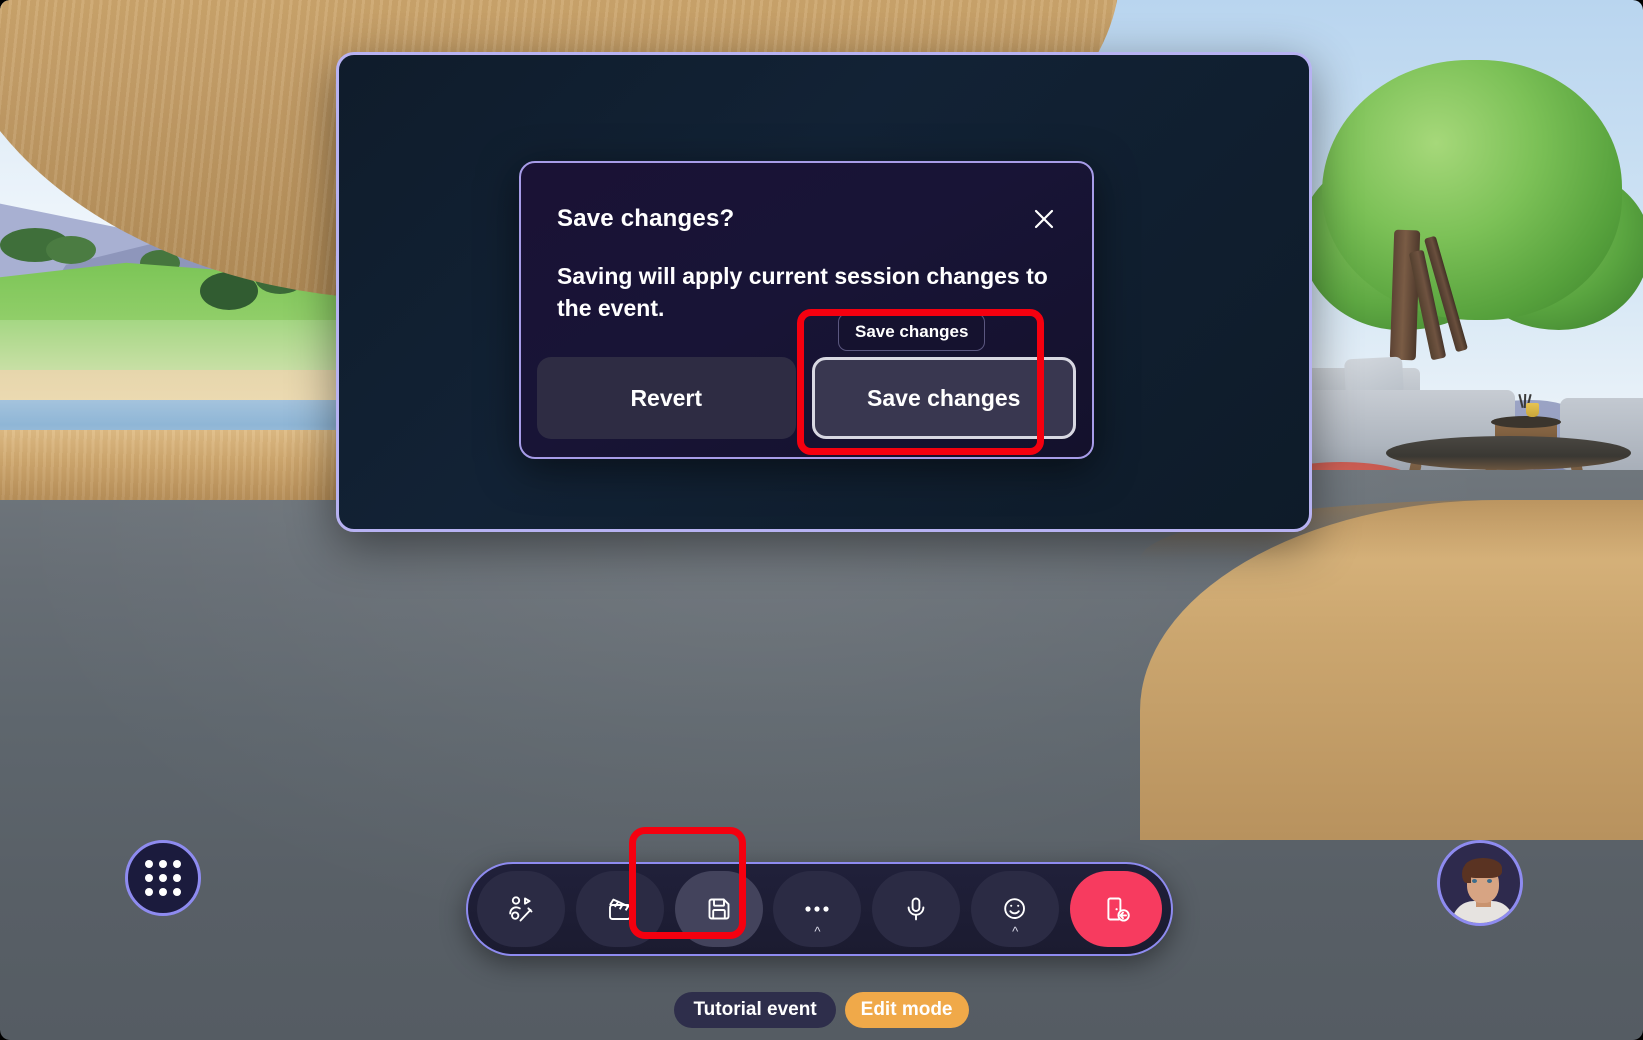  I want to click on window-bush, so click(71, 250).